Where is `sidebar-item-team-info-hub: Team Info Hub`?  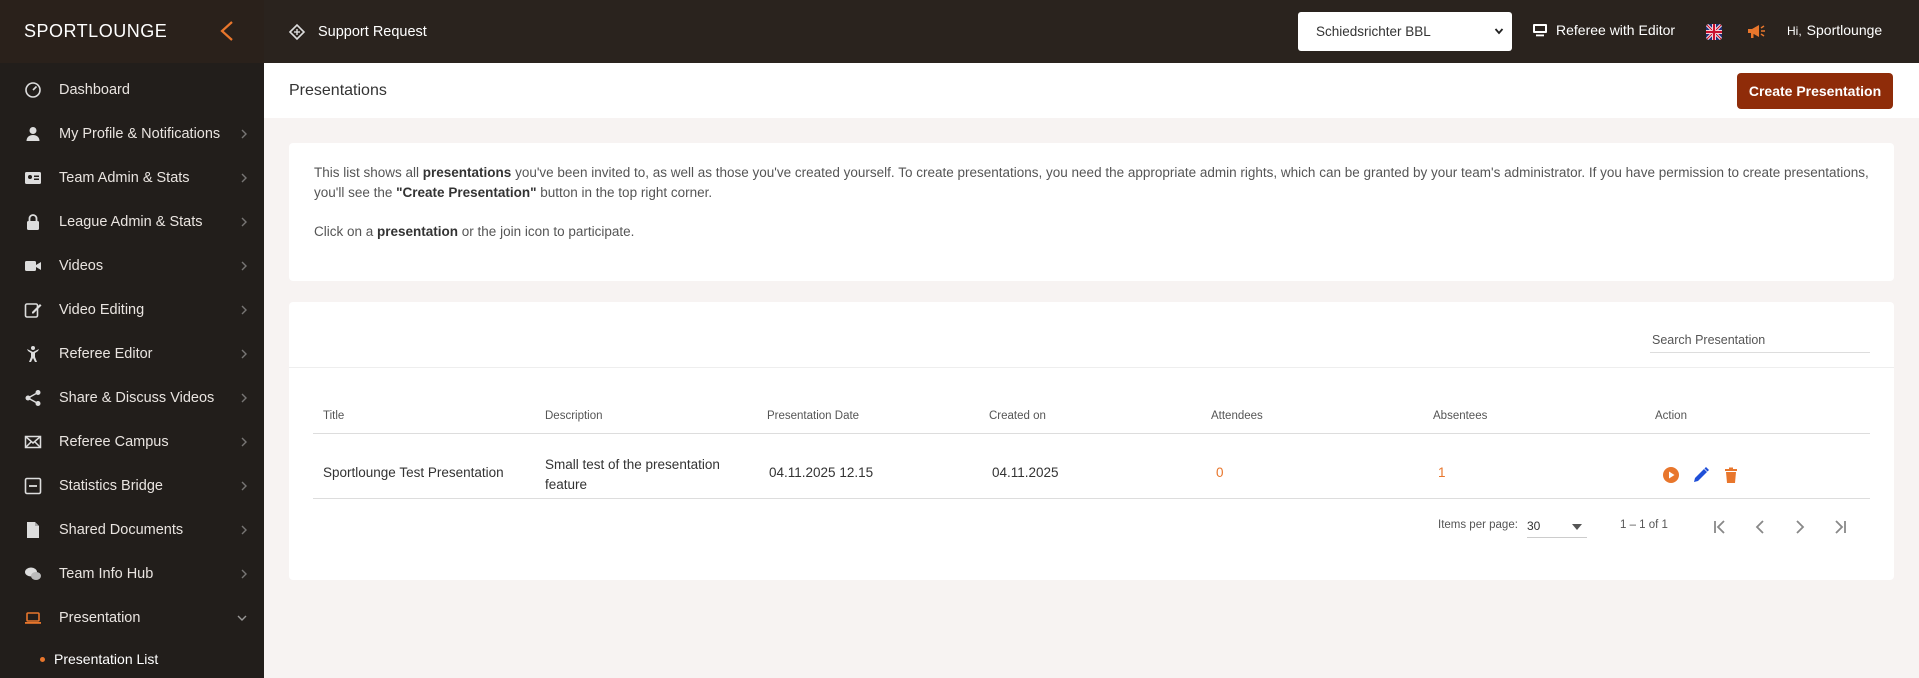 sidebar-item-team-info-hub: Team Info Hub is located at coordinates (132, 574).